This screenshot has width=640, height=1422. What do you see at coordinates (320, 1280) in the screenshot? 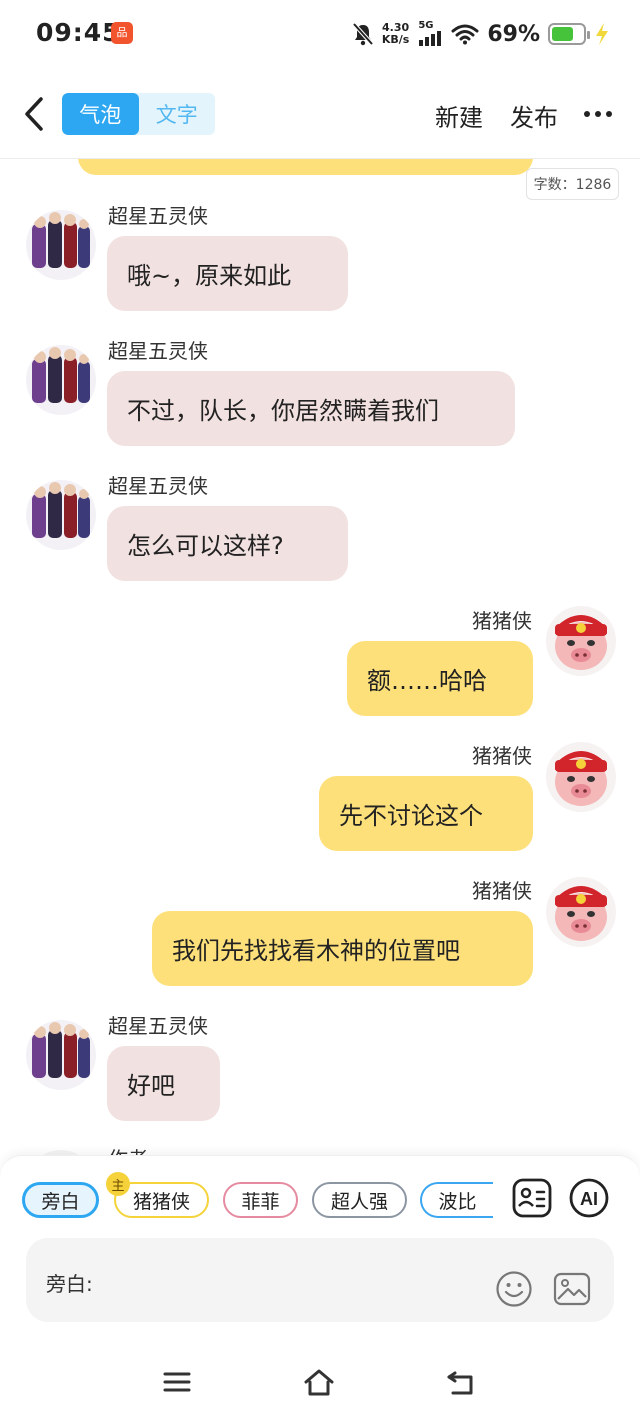
I see `message-input: 旁白:` at bounding box center [320, 1280].